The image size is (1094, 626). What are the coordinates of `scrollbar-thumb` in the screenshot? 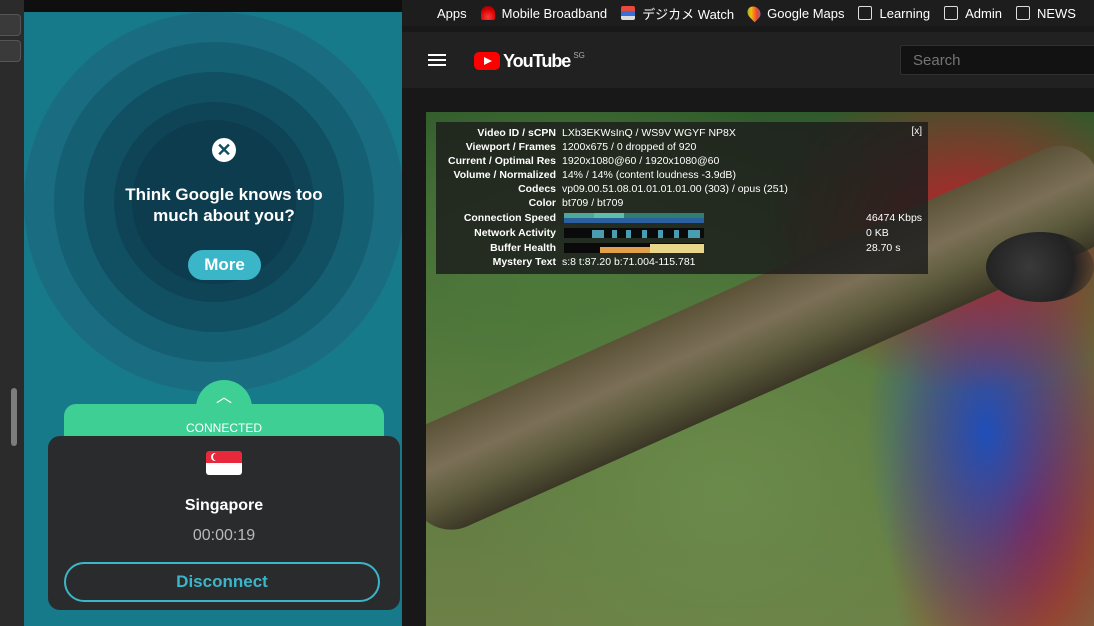 It's located at (14, 417).